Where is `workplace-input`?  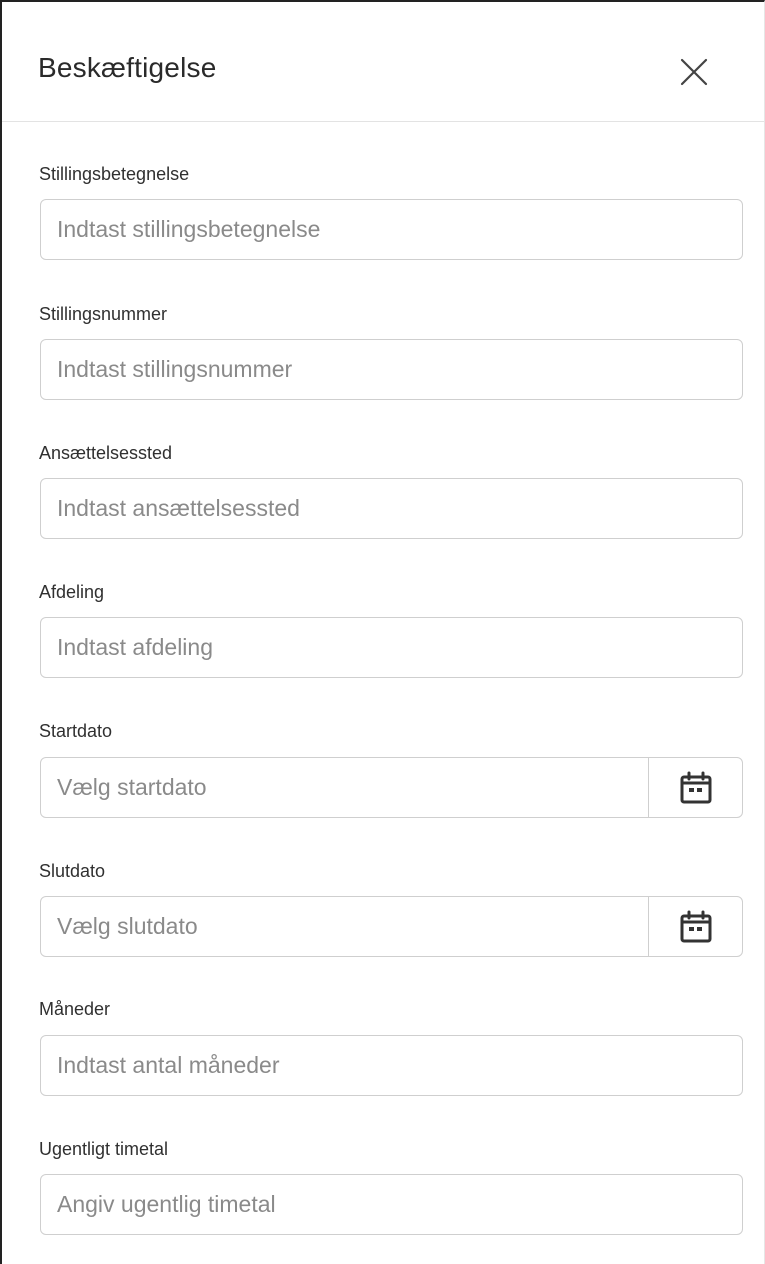
workplace-input is located at coordinates (391, 508).